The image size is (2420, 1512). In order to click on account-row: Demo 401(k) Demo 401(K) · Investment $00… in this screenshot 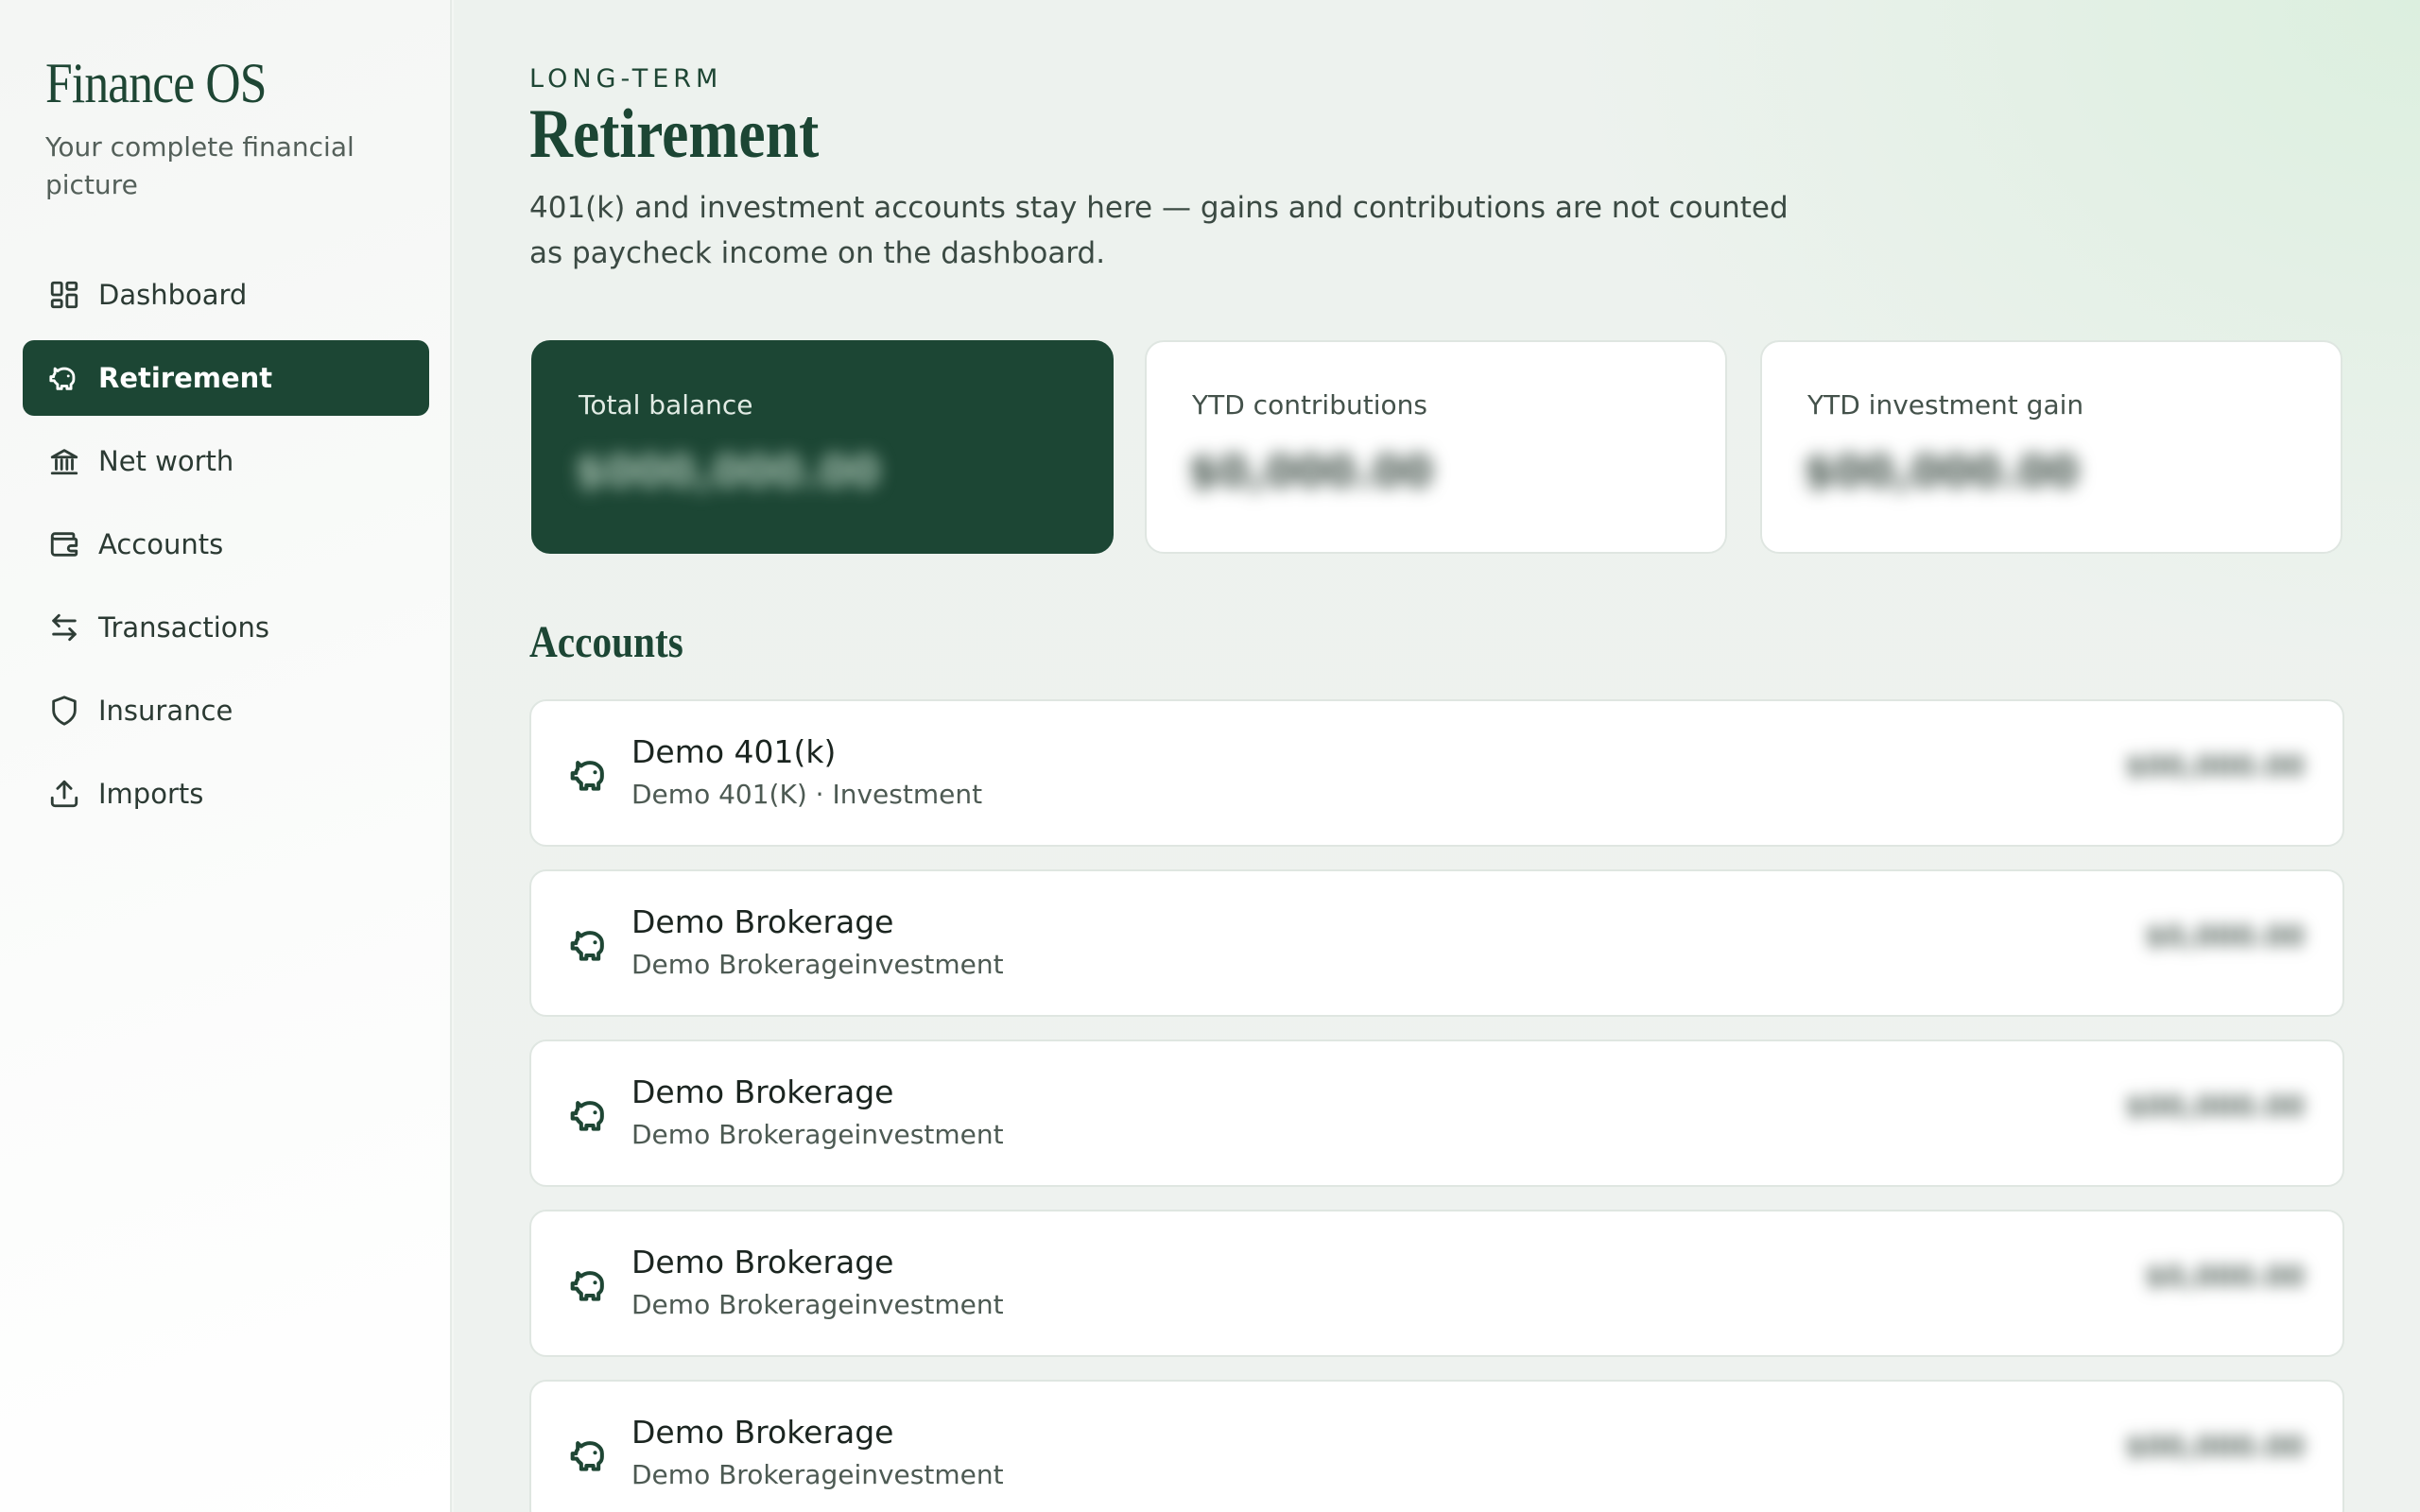, I will do `click(1437, 773)`.